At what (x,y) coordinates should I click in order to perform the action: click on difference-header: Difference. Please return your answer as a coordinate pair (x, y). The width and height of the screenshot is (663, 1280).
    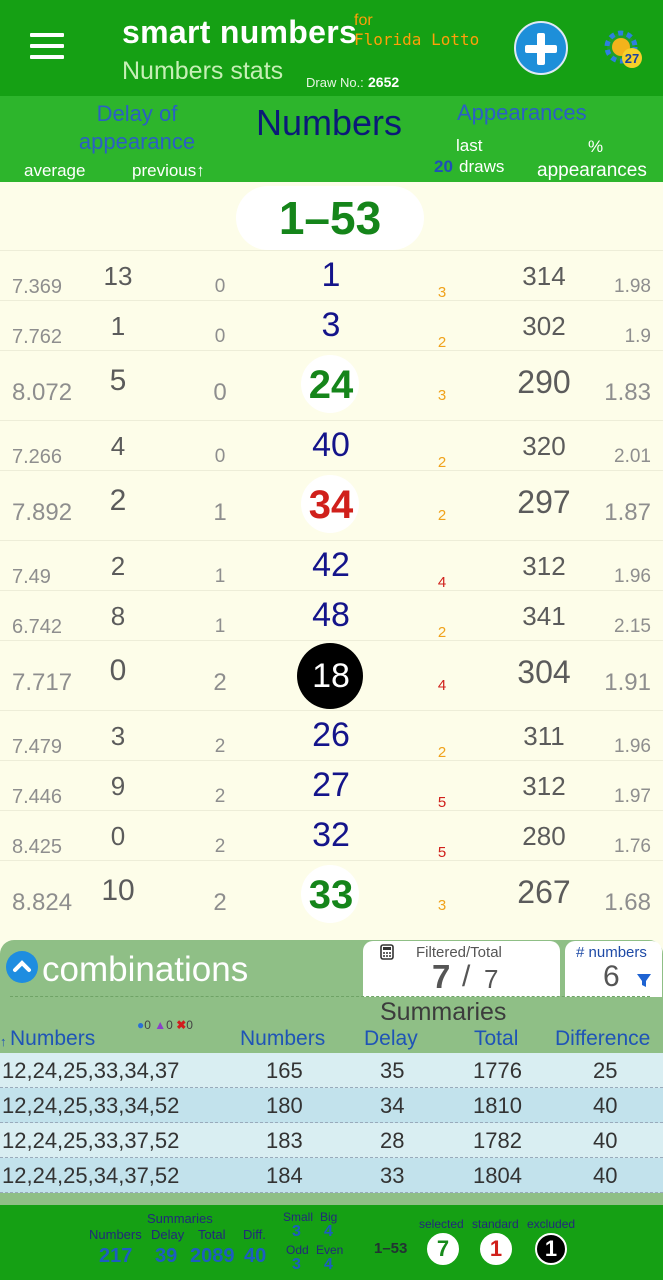
    Looking at the image, I should click on (602, 1039).